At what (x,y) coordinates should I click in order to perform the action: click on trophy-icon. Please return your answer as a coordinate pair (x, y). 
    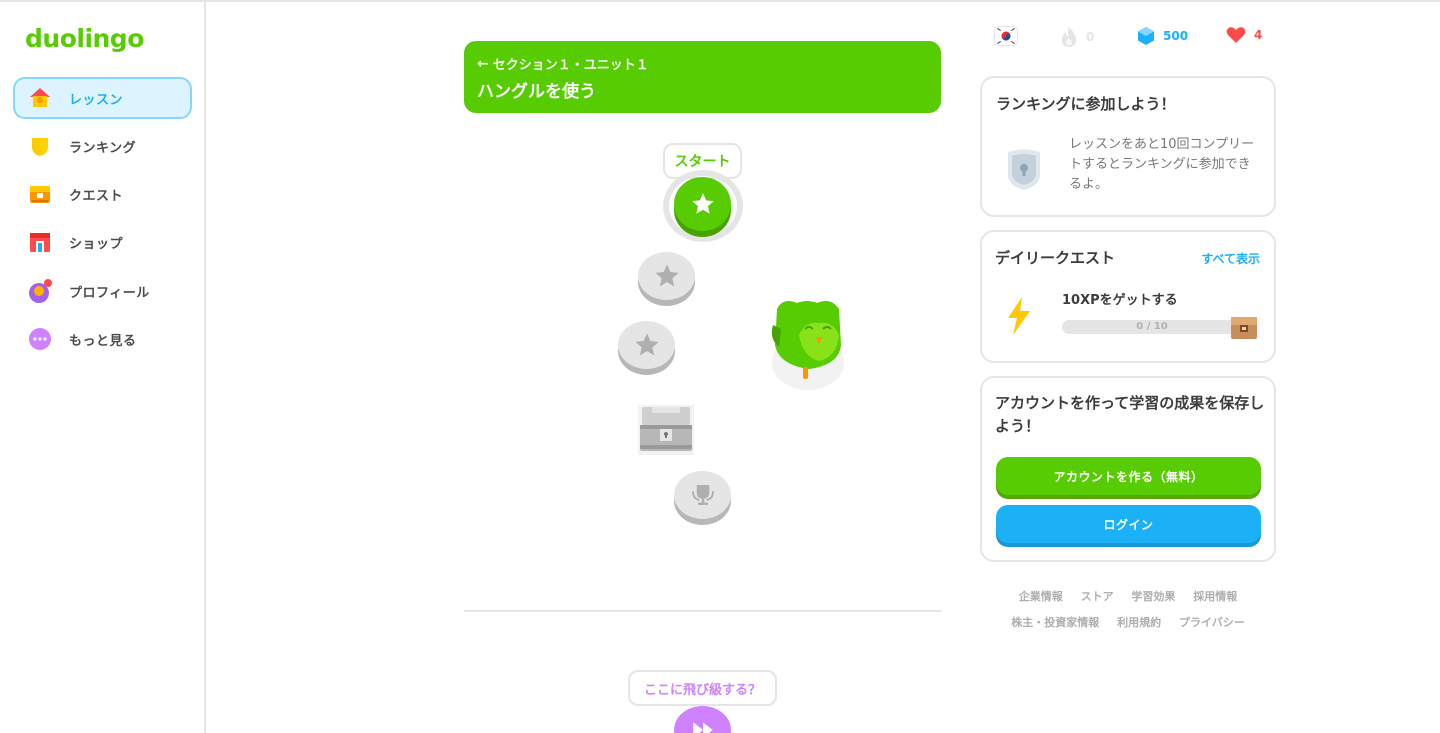
    Looking at the image, I should click on (702, 495).